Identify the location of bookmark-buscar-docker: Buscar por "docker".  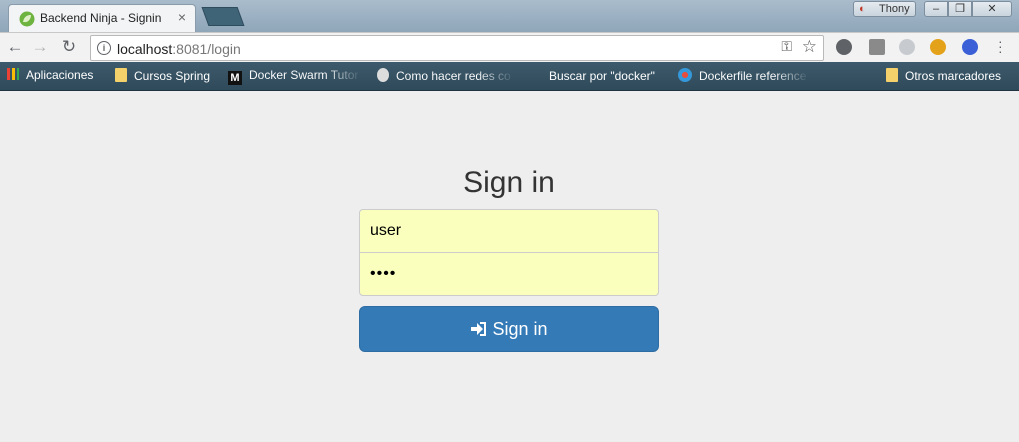
(592, 75).